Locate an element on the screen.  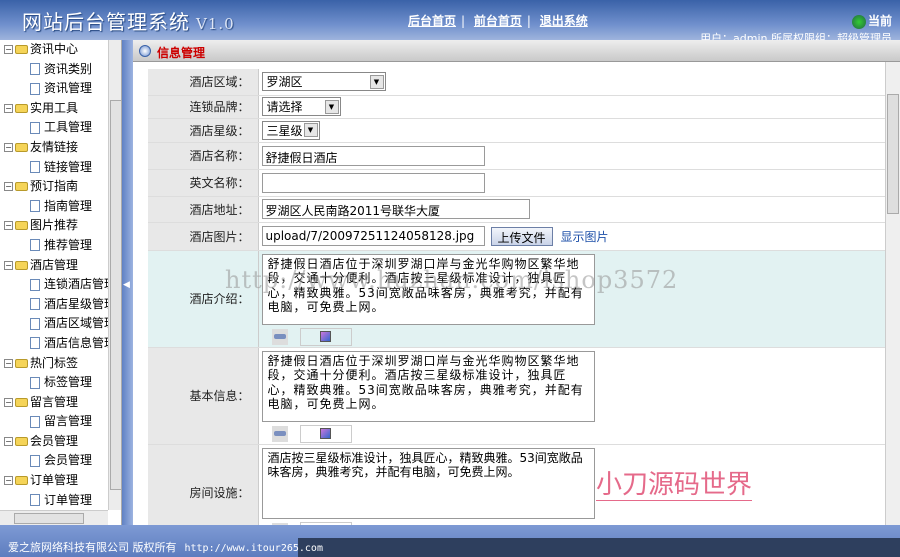
sidebar-item: 留言管理 is located at coordinates (56, 422).